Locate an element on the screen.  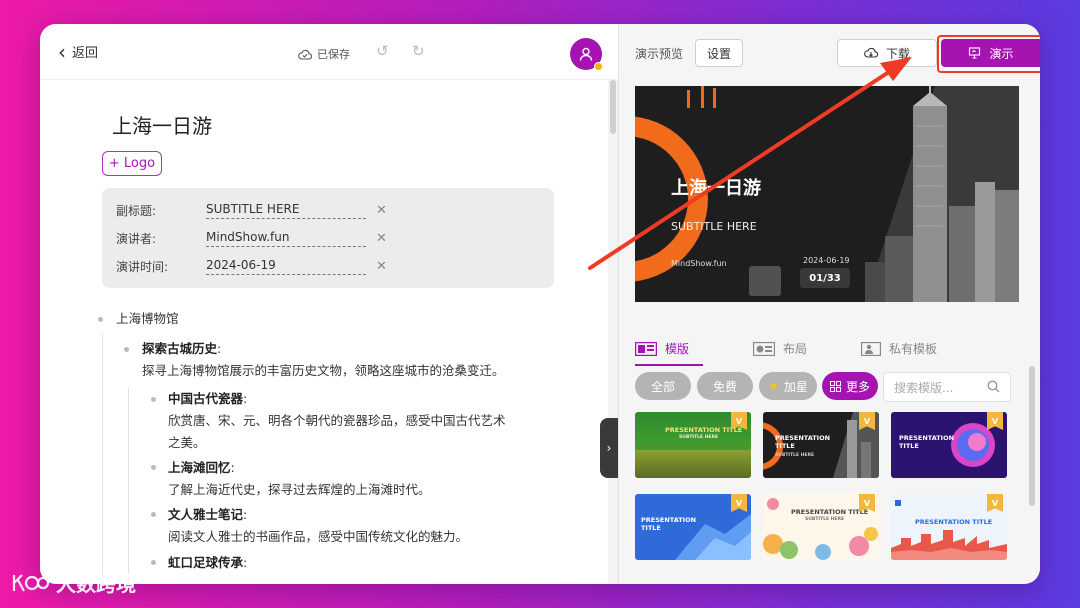
cloud-download-icon is located at coordinates (871, 52).